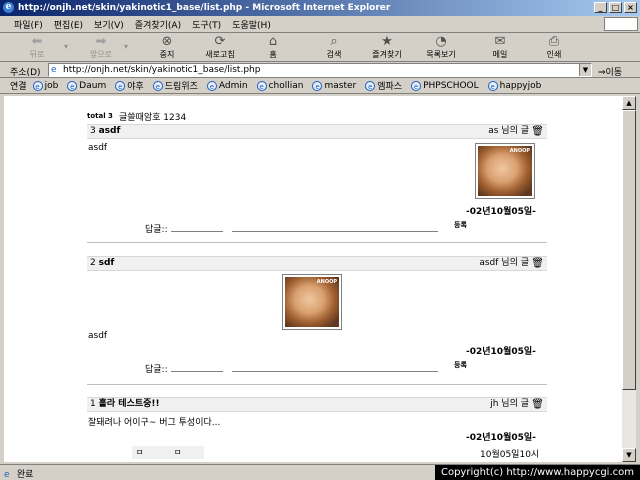 The image size is (640, 480). I want to click on search-button: ⌕ 검색, so click(334, 47).